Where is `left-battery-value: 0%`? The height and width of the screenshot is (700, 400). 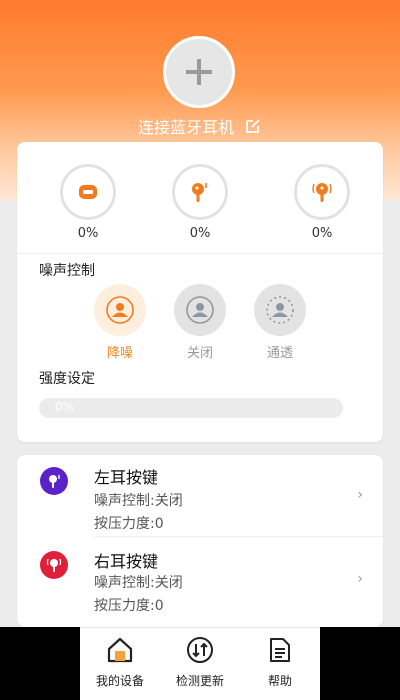
left-battery-value: 0% is located at coordinates (200, 233).